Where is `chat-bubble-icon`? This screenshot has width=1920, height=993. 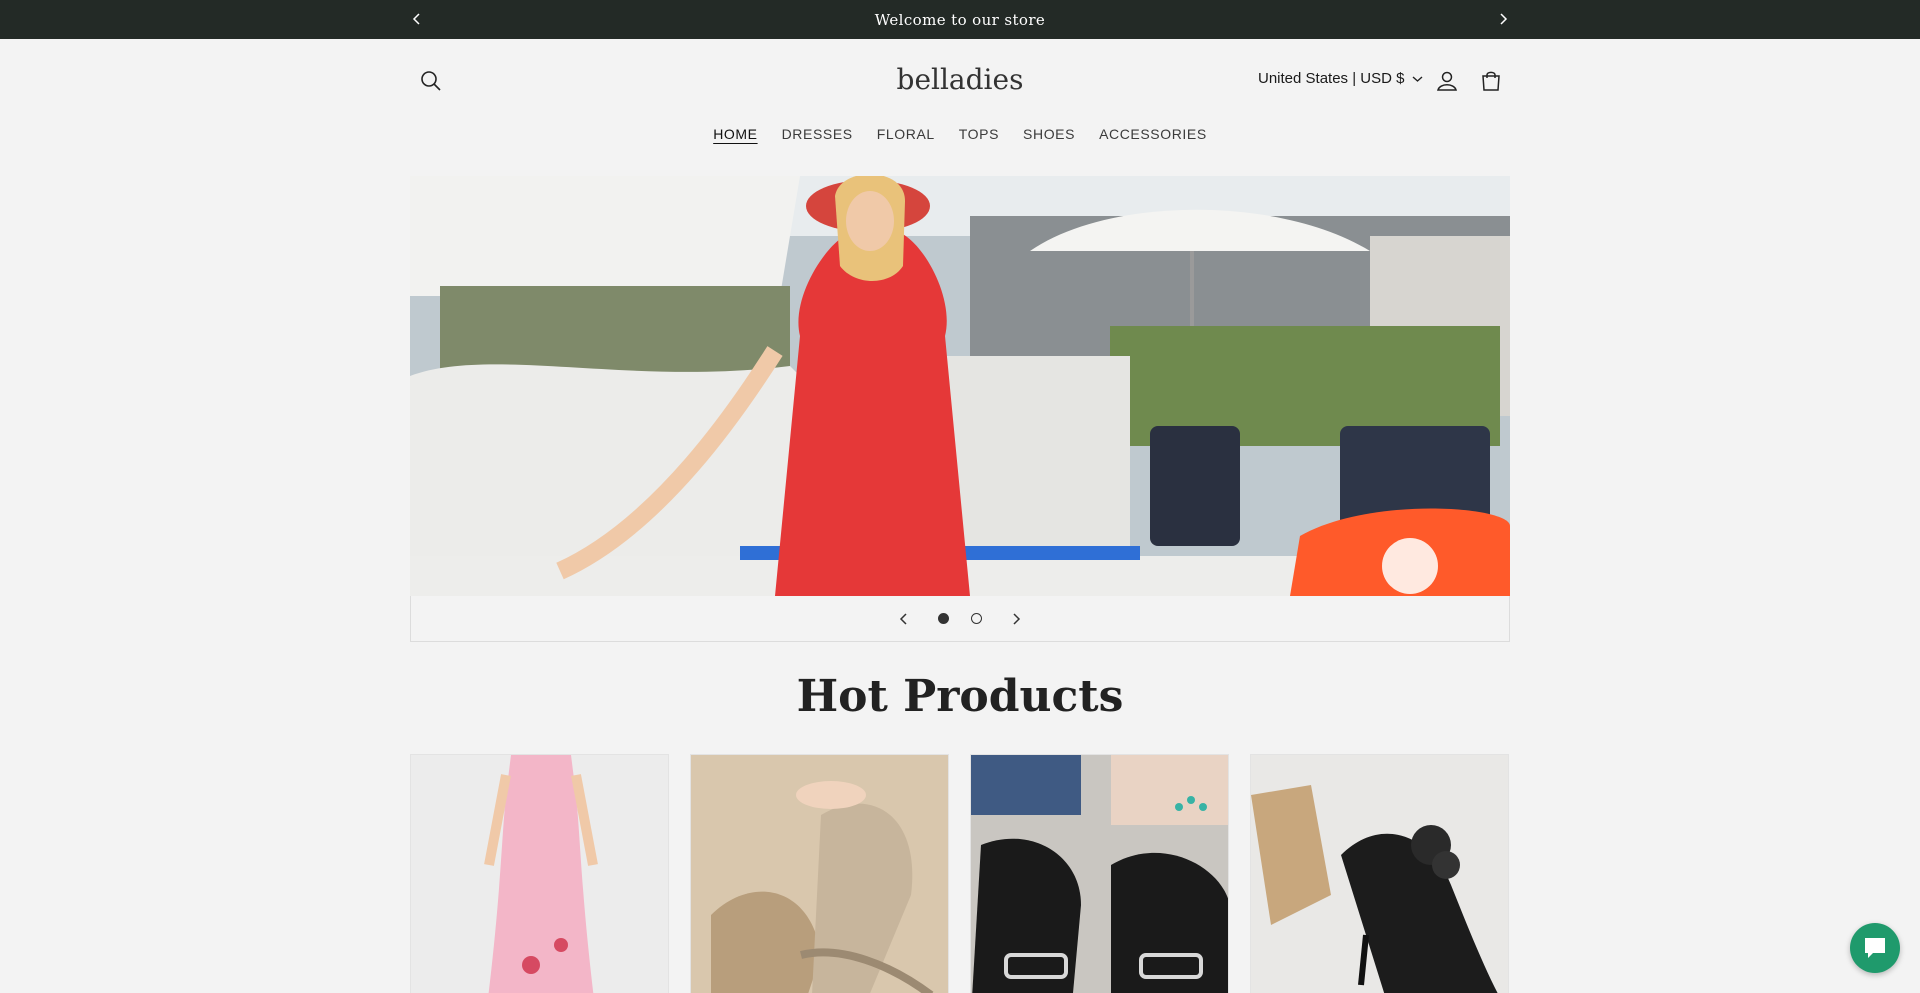
chat-bubble-icon is located at coordinates (1875, 948).